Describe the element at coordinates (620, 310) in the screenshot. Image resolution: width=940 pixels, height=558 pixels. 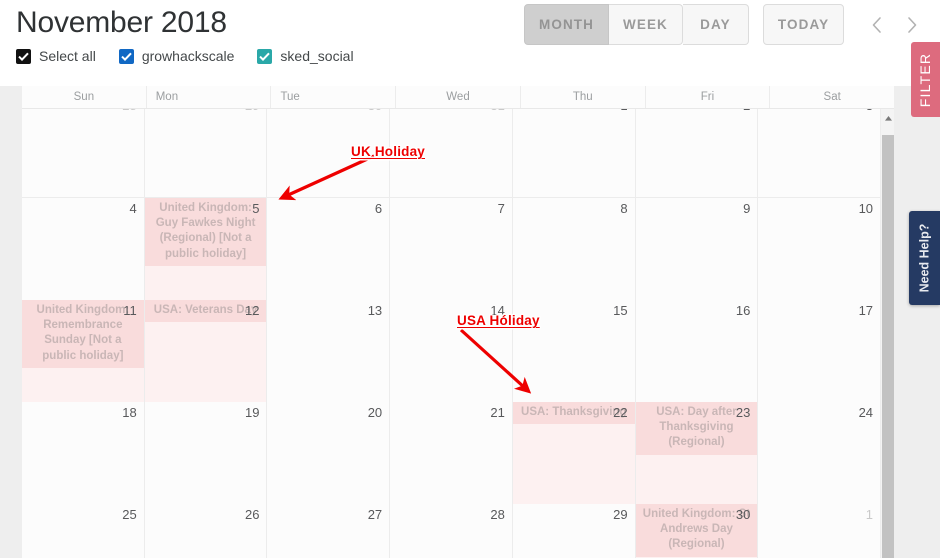
I see `day-number: 15` at that location.